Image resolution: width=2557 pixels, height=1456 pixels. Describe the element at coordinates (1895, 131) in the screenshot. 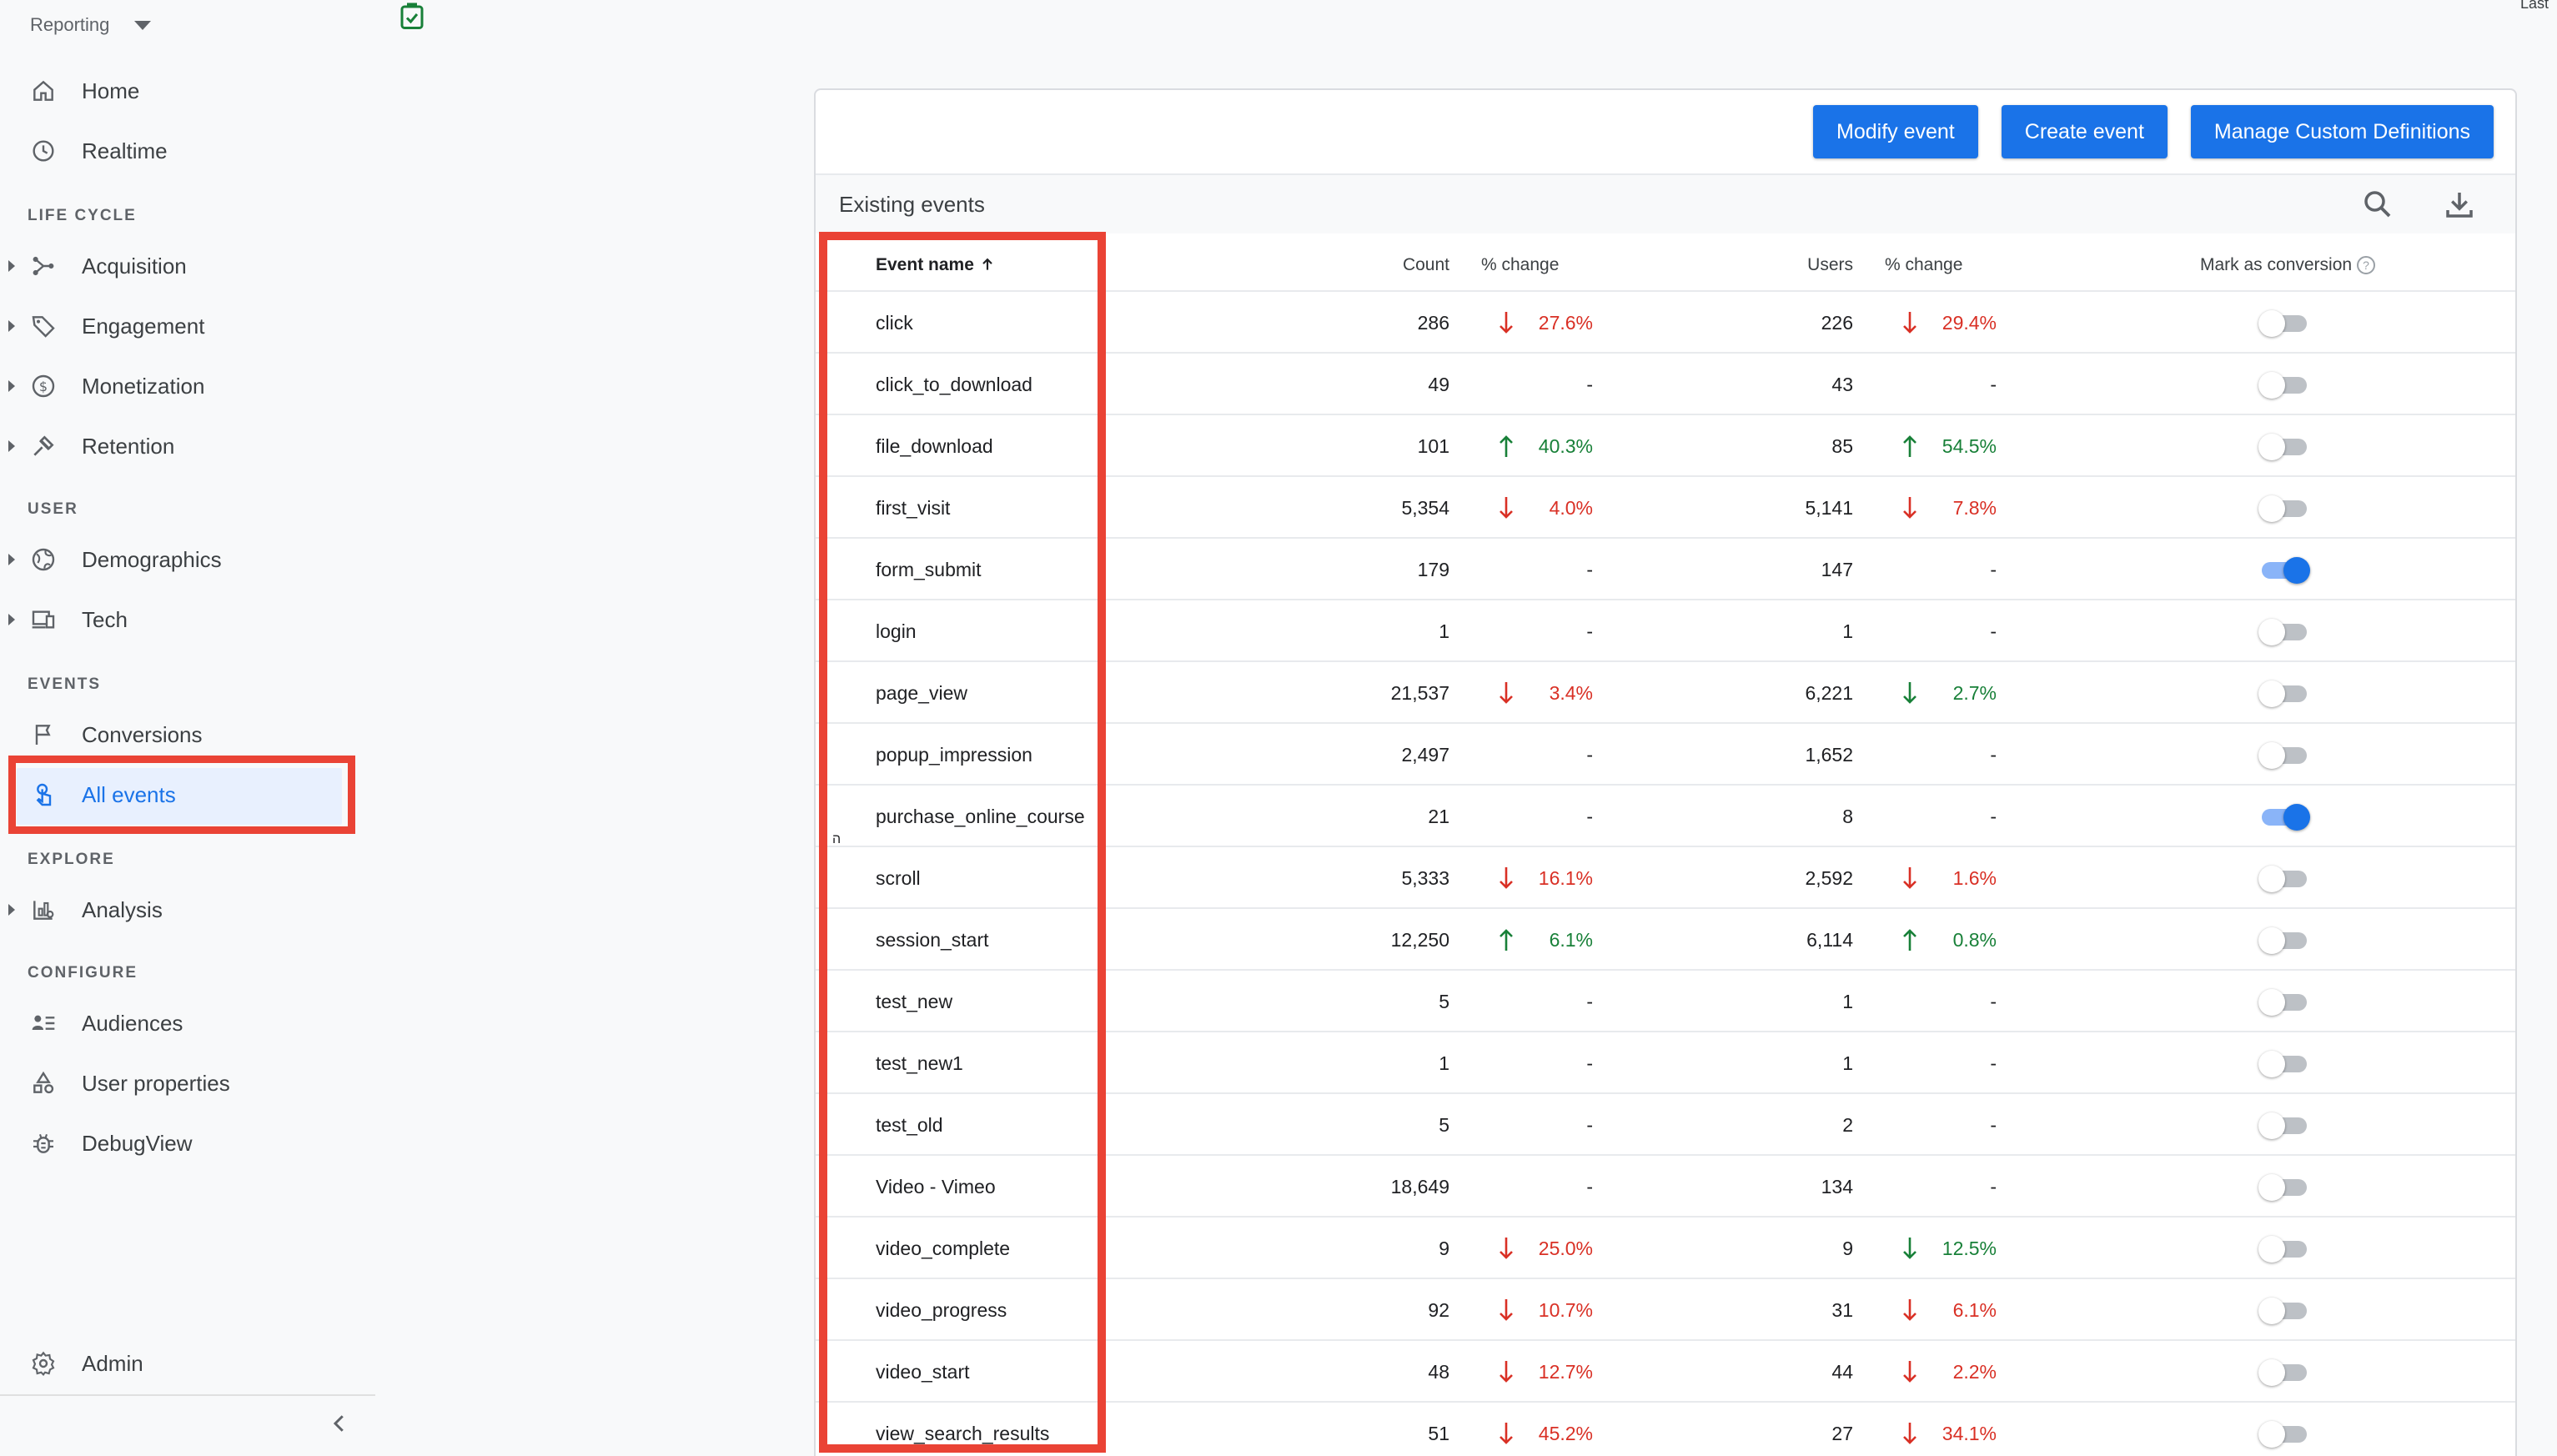

I see `modify-event-button: Modify event` at that location.